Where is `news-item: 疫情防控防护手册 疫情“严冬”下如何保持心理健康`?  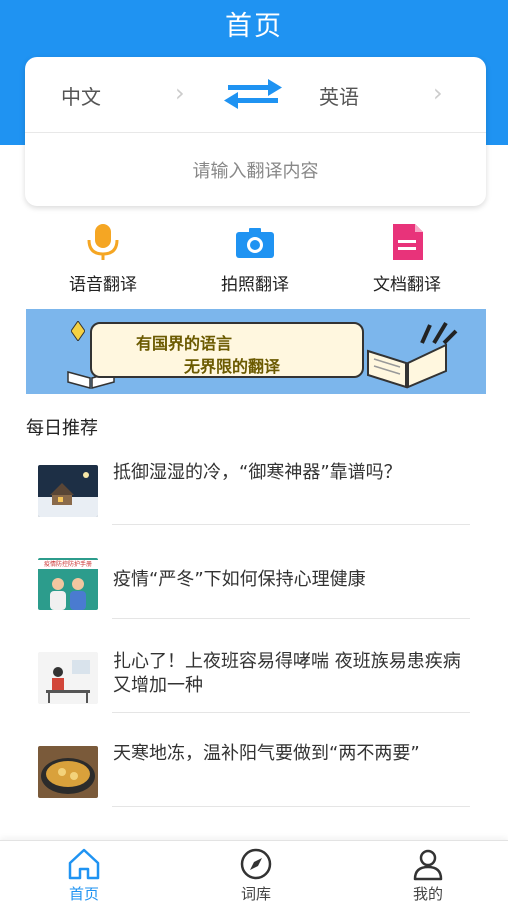 news-item: 疫情防控防护手册 疫情“严冬”下如何保持心理健康 is located at coordinates (254, 586).